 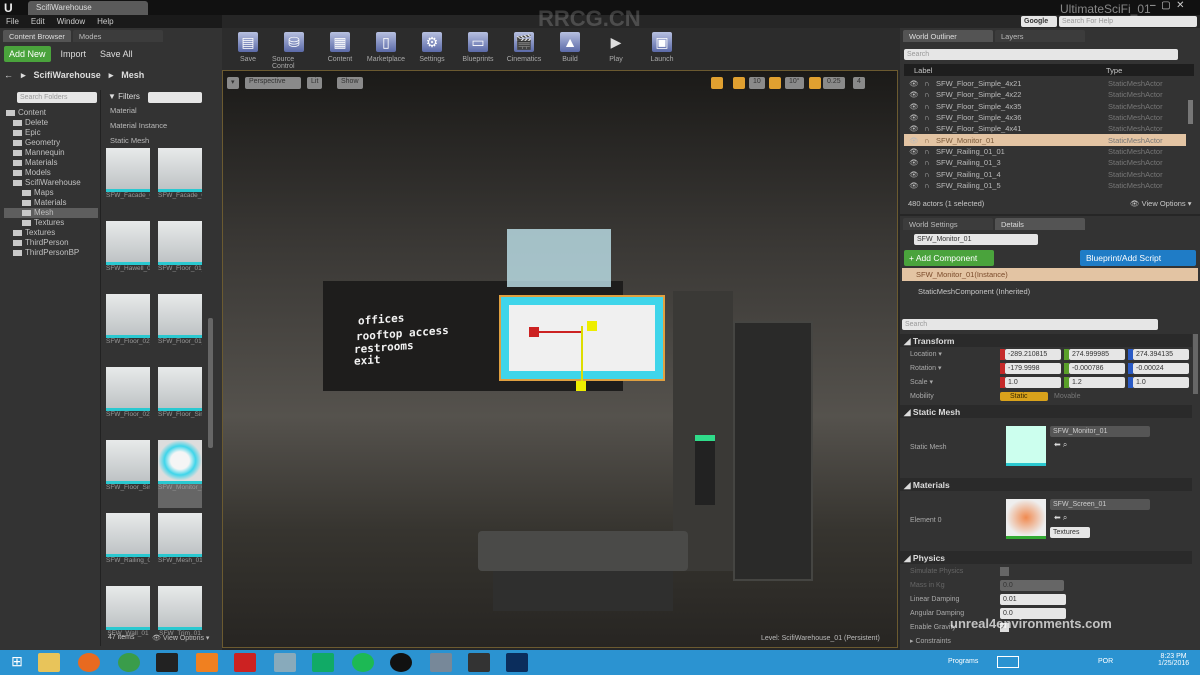 I want to click on folder-mannequin: Mannequin, so click(x=51, y=153).